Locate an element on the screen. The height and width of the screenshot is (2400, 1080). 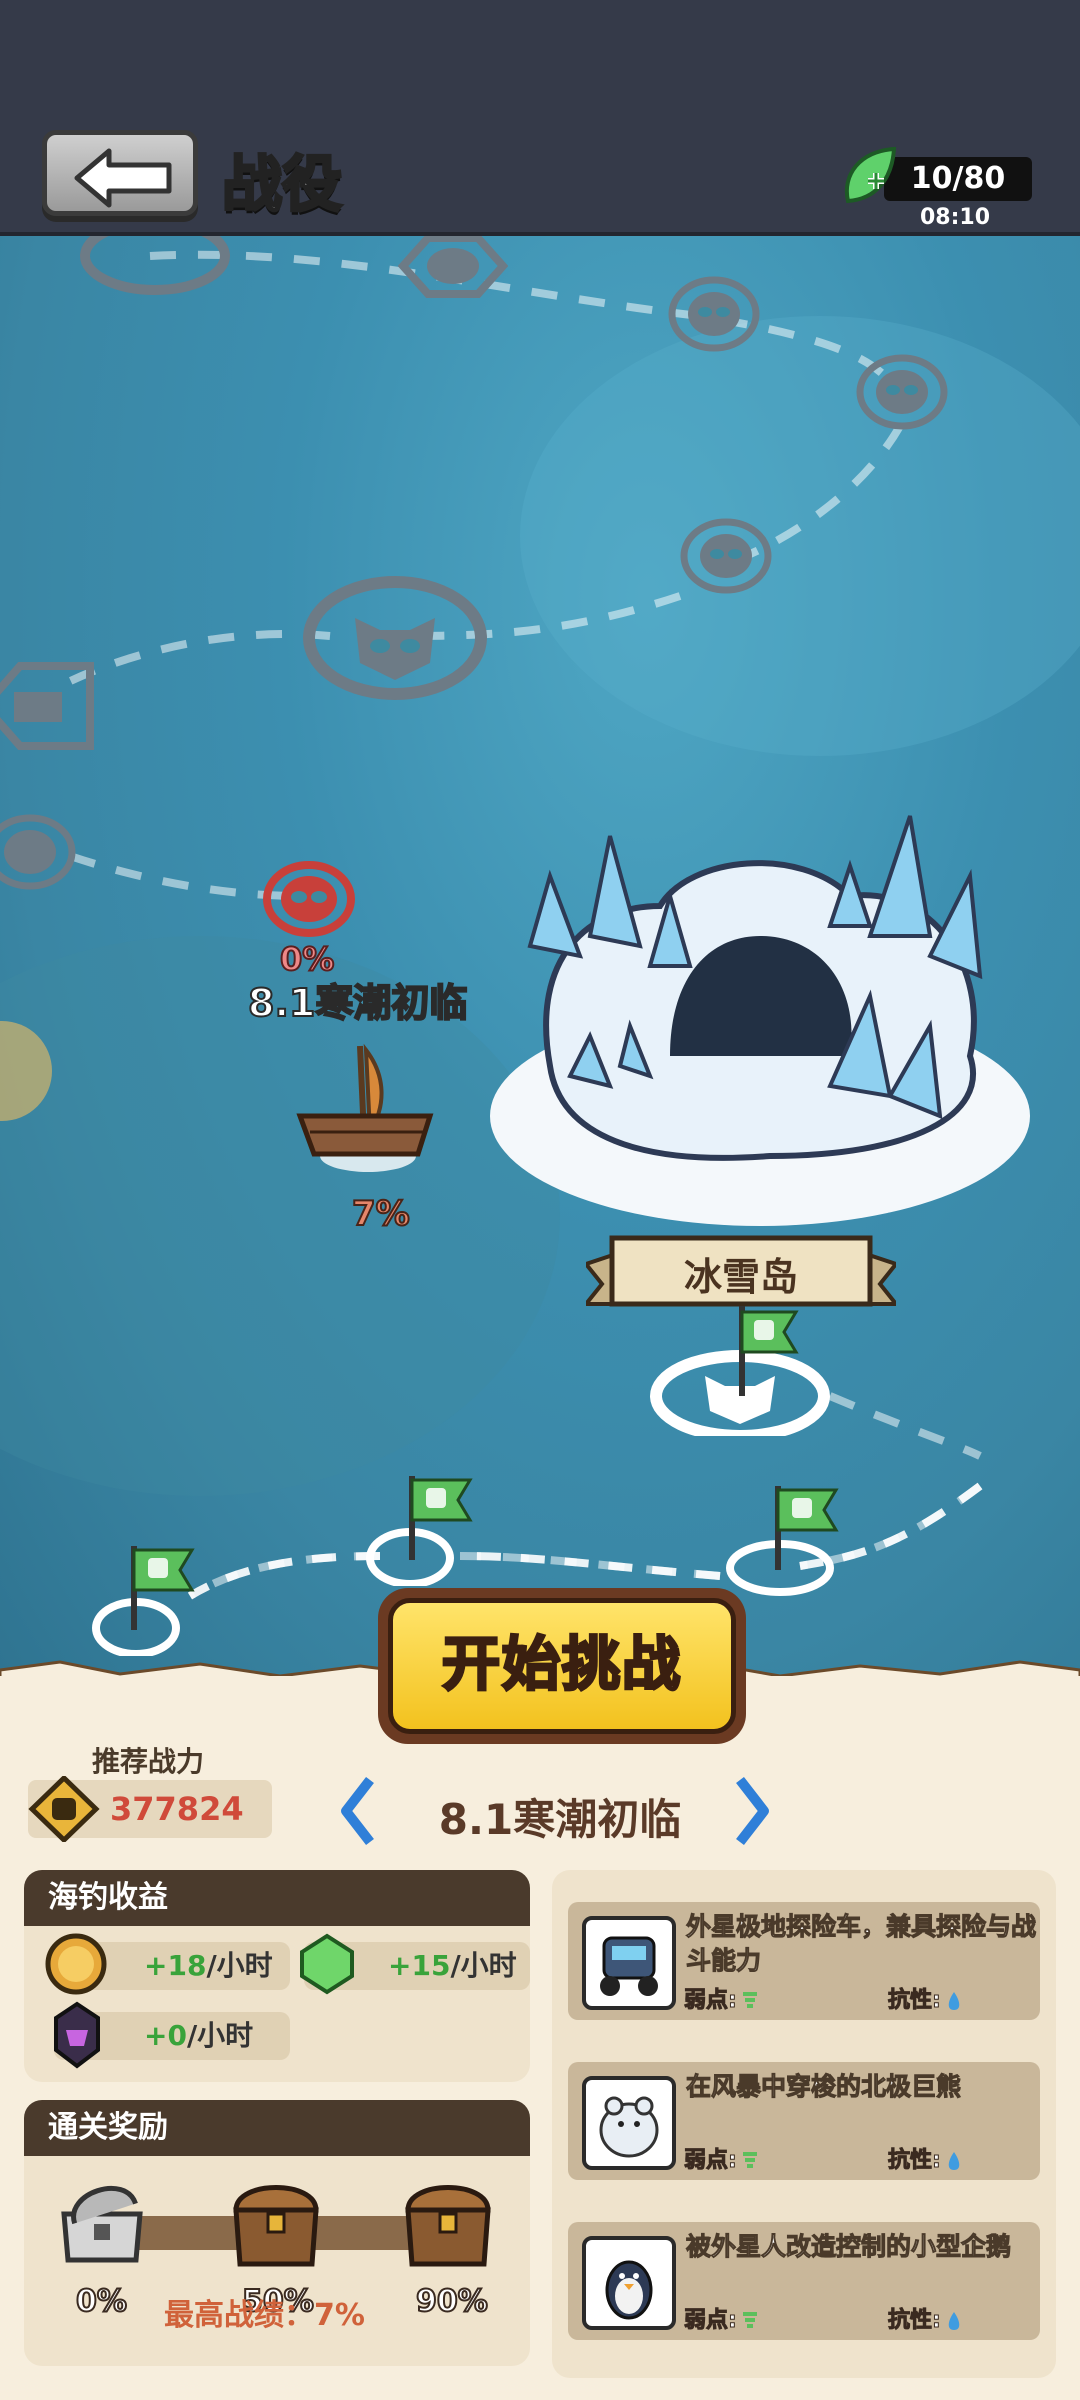
coin-icon is located at coordinates (76, 1964).